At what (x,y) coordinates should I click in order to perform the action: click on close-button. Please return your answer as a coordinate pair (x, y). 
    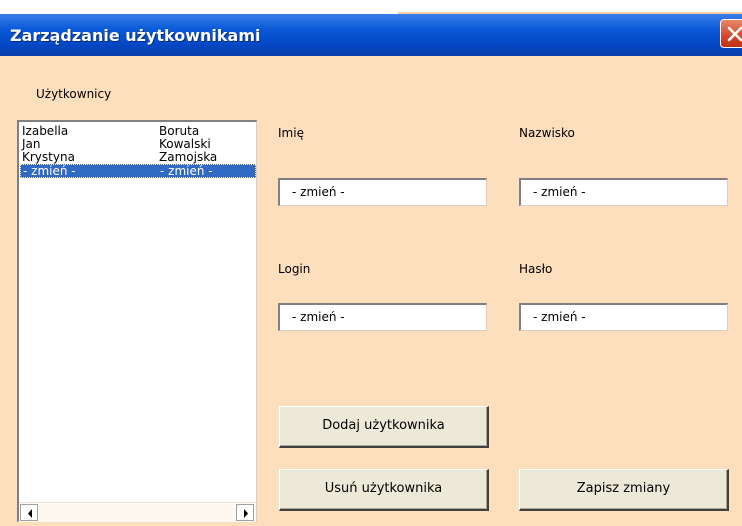
    Looking at the image, I should click on (731, 33).